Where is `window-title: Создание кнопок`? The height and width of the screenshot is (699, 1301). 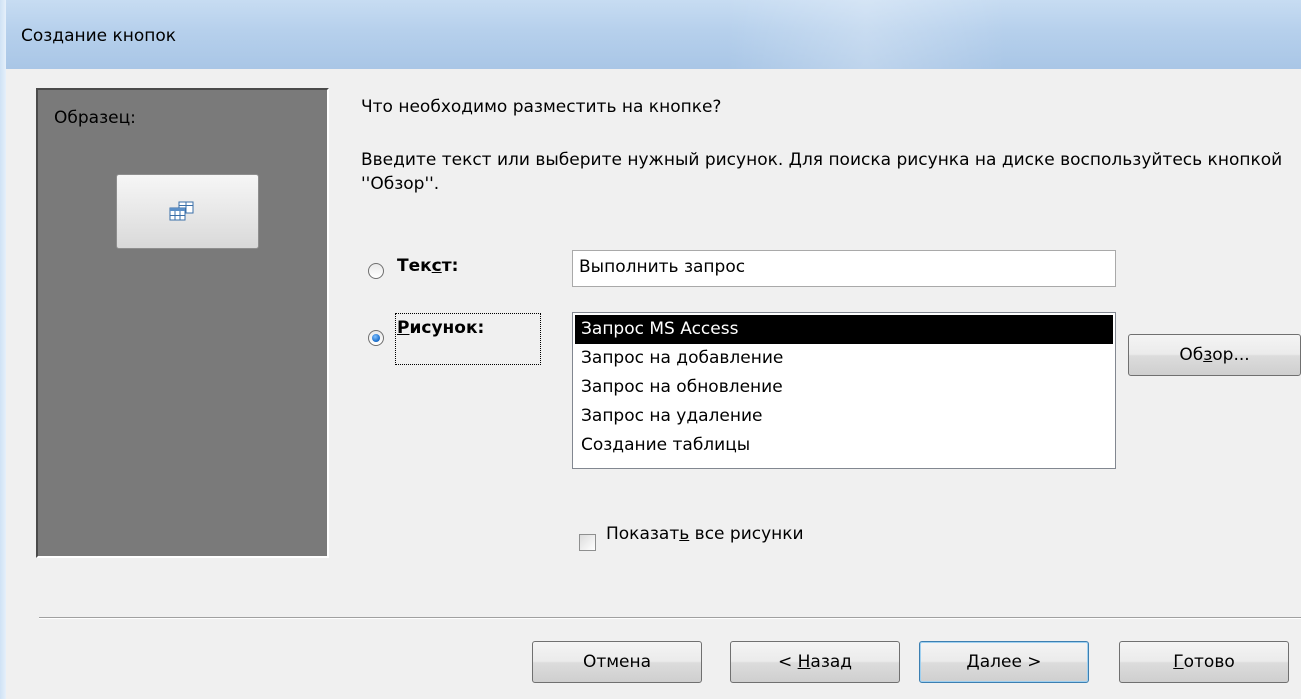 window-title: Создание кнопок is located at coordinates (99, 36).